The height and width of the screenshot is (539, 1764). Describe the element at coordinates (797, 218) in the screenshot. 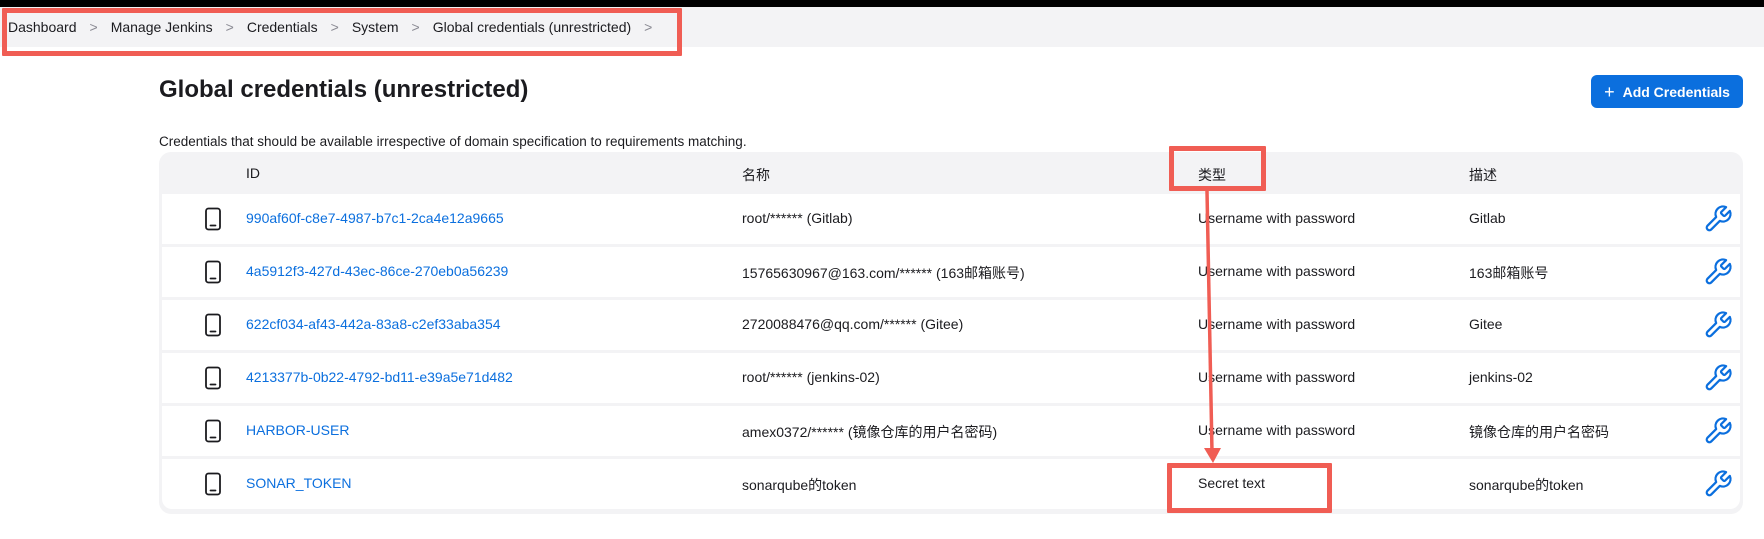

I see `credential-name: root/****** (Gitlab)` at that location.